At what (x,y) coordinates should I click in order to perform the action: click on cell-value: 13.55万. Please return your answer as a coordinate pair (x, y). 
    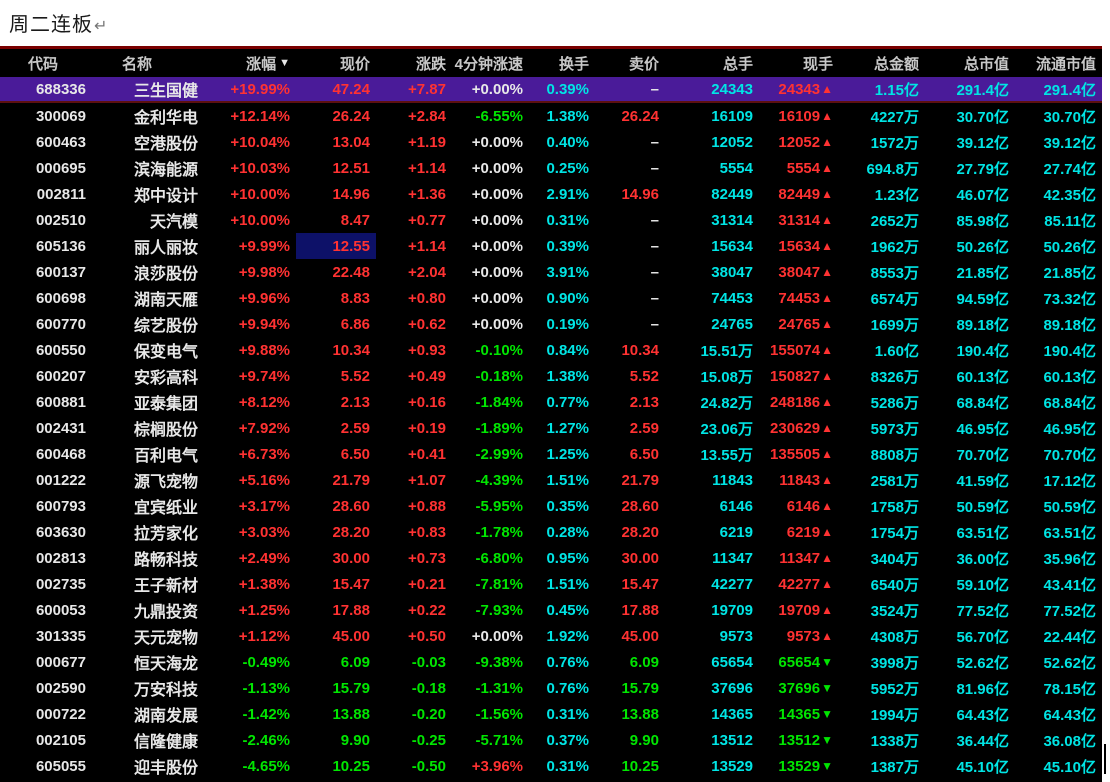
    Looking at the image, I should click on (726, 455).